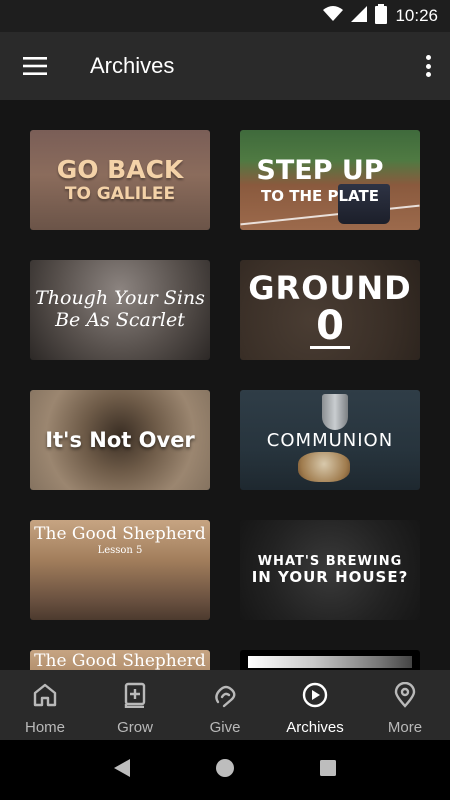  What do you see at coordinates (120, 550) in the screenshot?
I see `card-subtitle: Lesson 5` at bounding box center [120, 550].